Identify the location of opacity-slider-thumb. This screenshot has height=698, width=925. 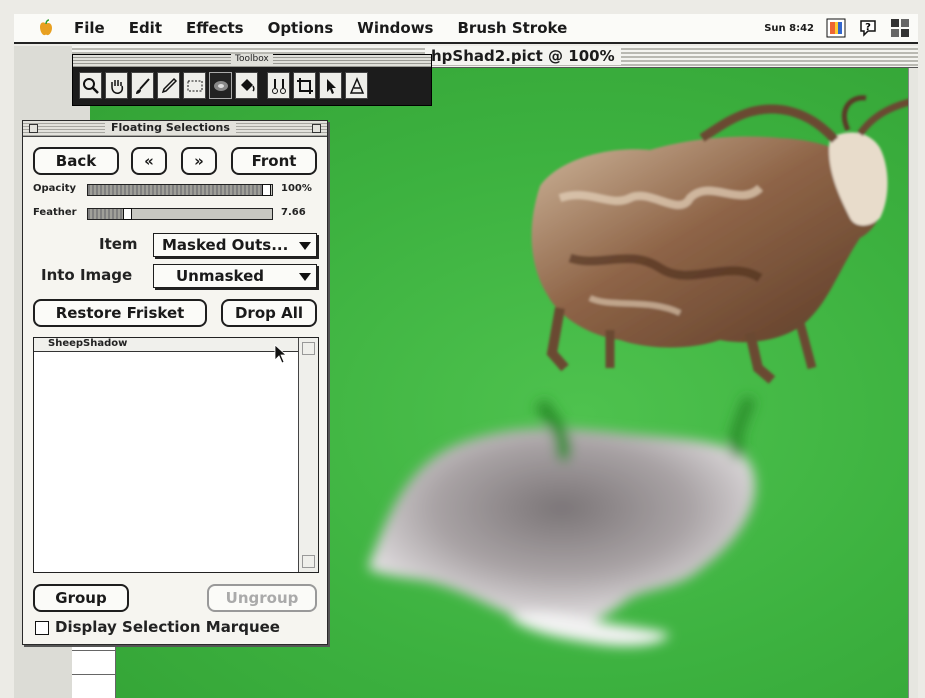
(266, 190).